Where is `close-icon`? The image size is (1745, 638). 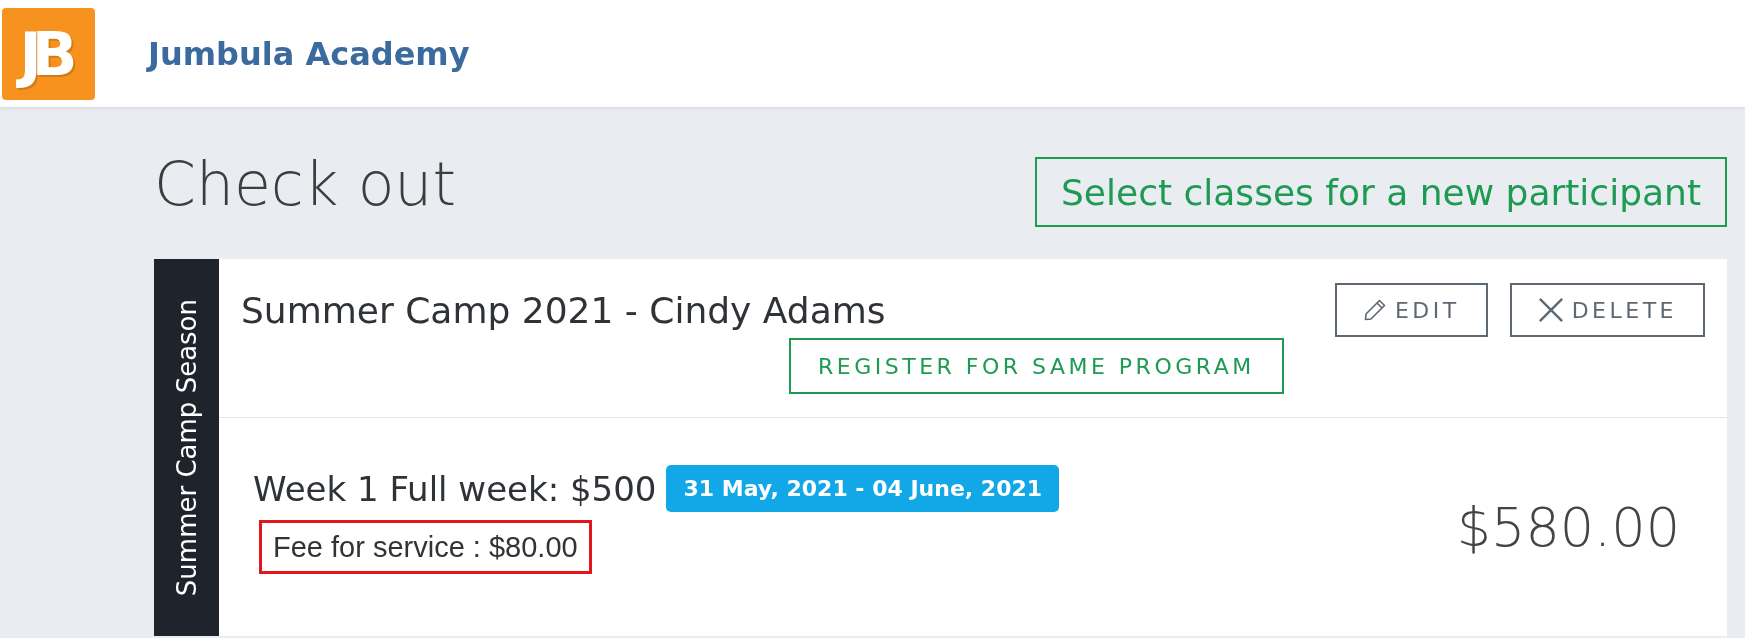 close-icon is located at coordinates (1550, 310).